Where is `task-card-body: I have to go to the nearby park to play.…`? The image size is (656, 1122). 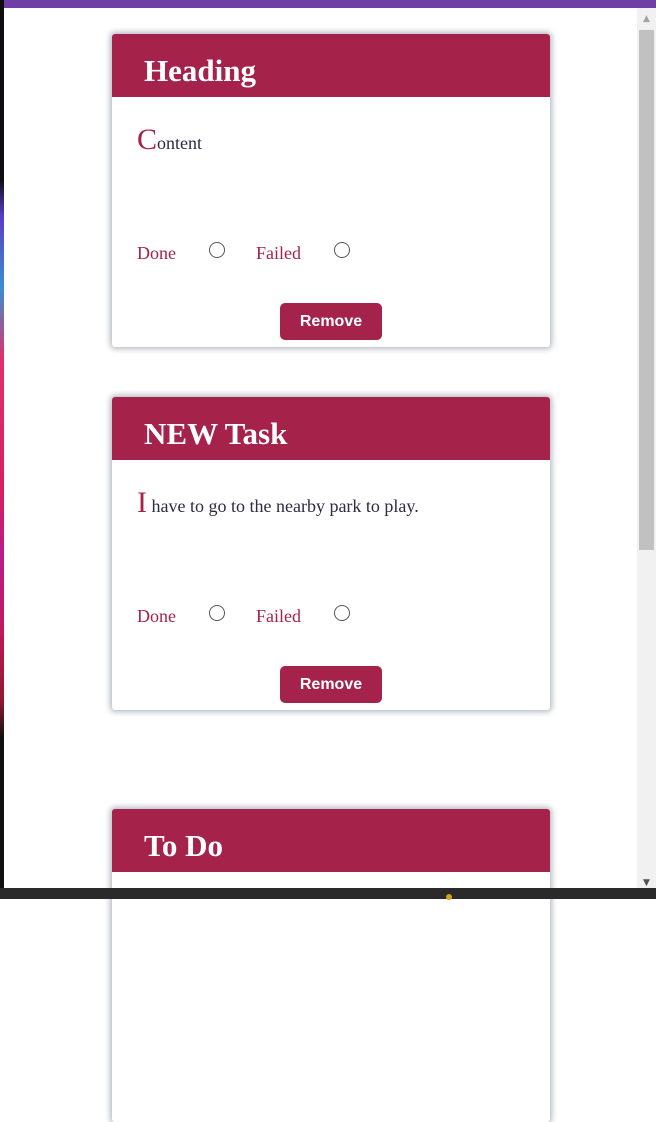
task-card-body: I have to go to the nearby park to play.… is located at coordinates (331, 585).